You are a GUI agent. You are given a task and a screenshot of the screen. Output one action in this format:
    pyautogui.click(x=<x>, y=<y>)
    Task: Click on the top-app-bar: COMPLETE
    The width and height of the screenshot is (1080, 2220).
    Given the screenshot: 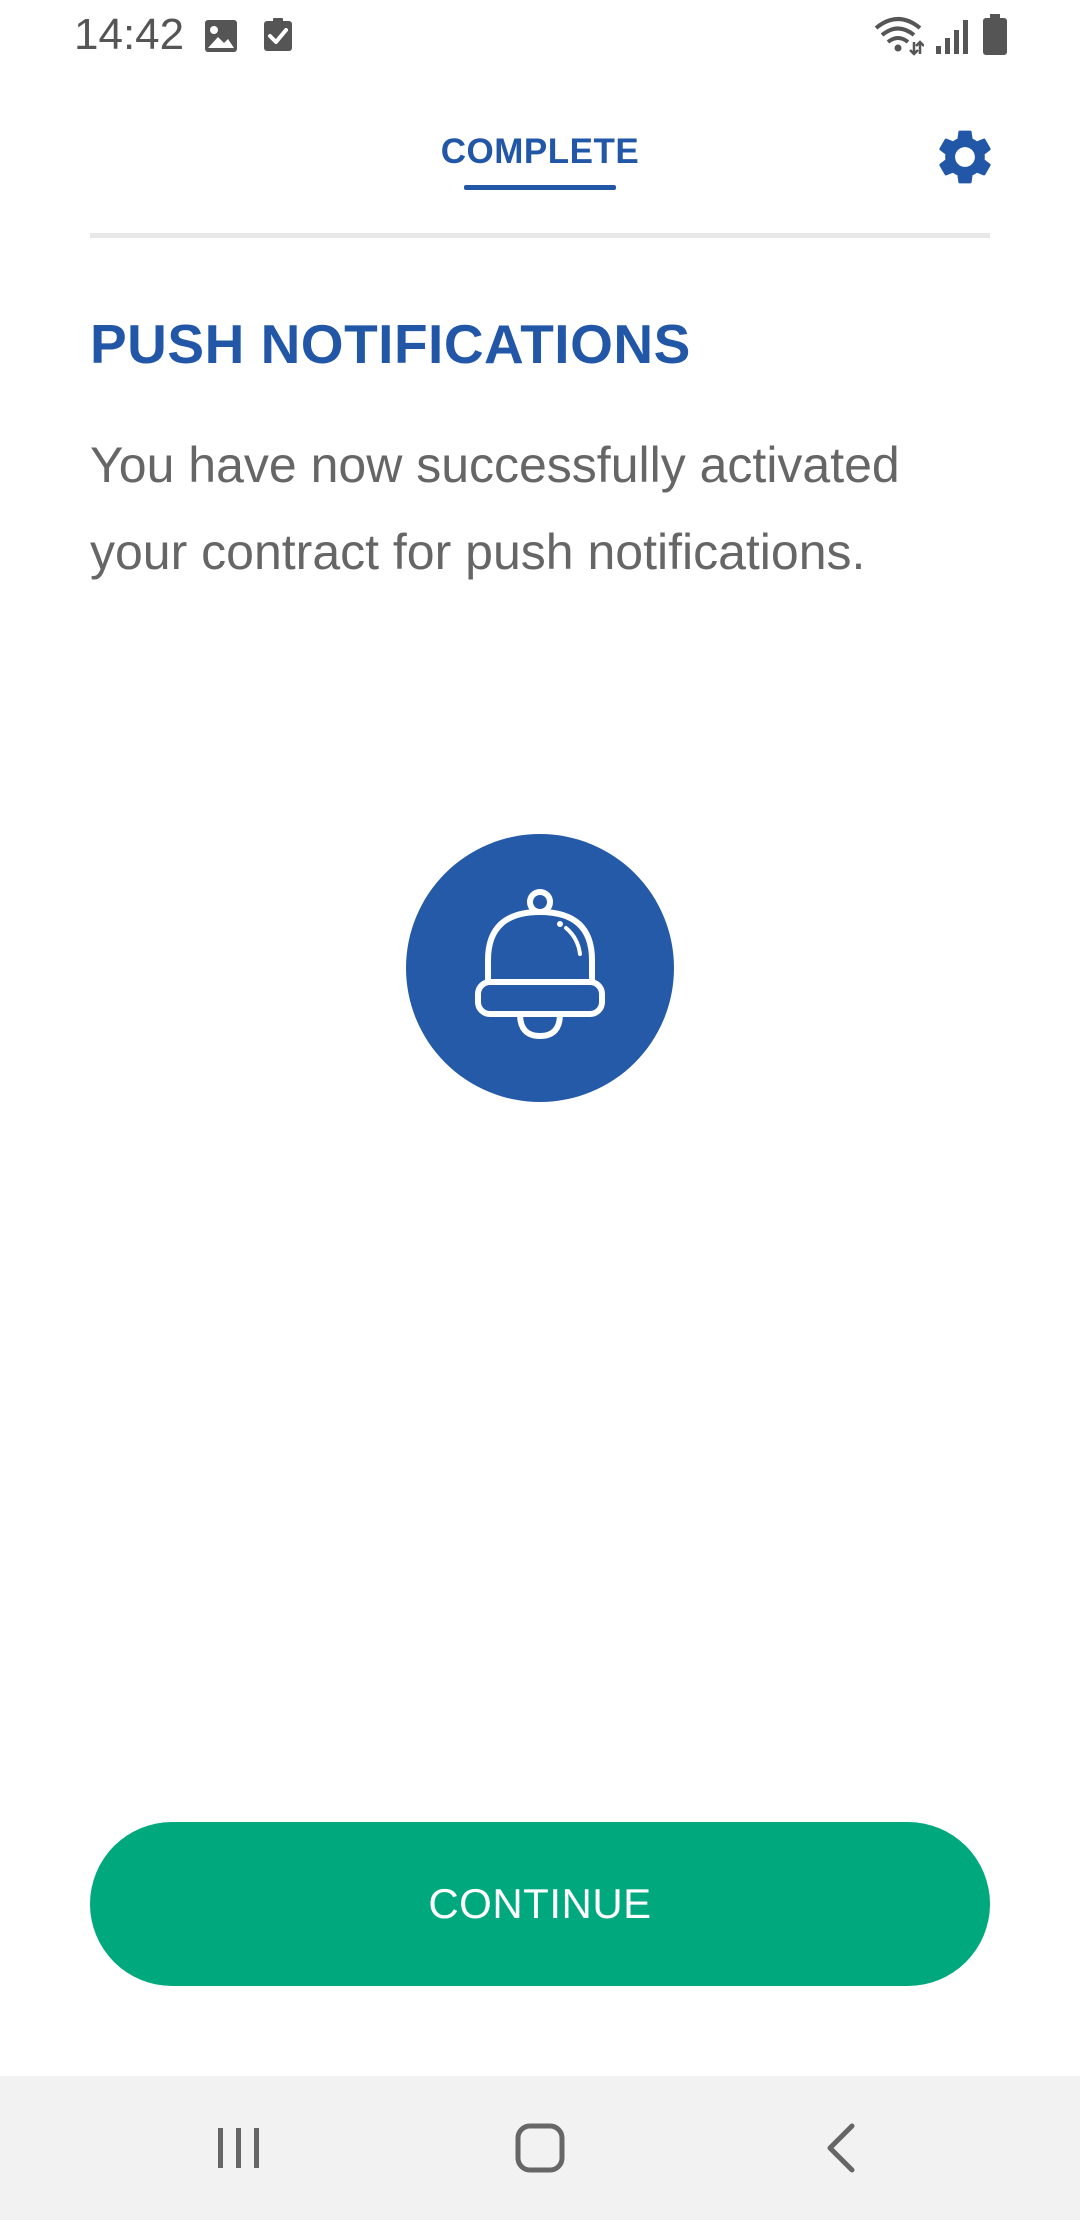 What is the action you would take?
    pyautogui.click(x=540, y=175)
    